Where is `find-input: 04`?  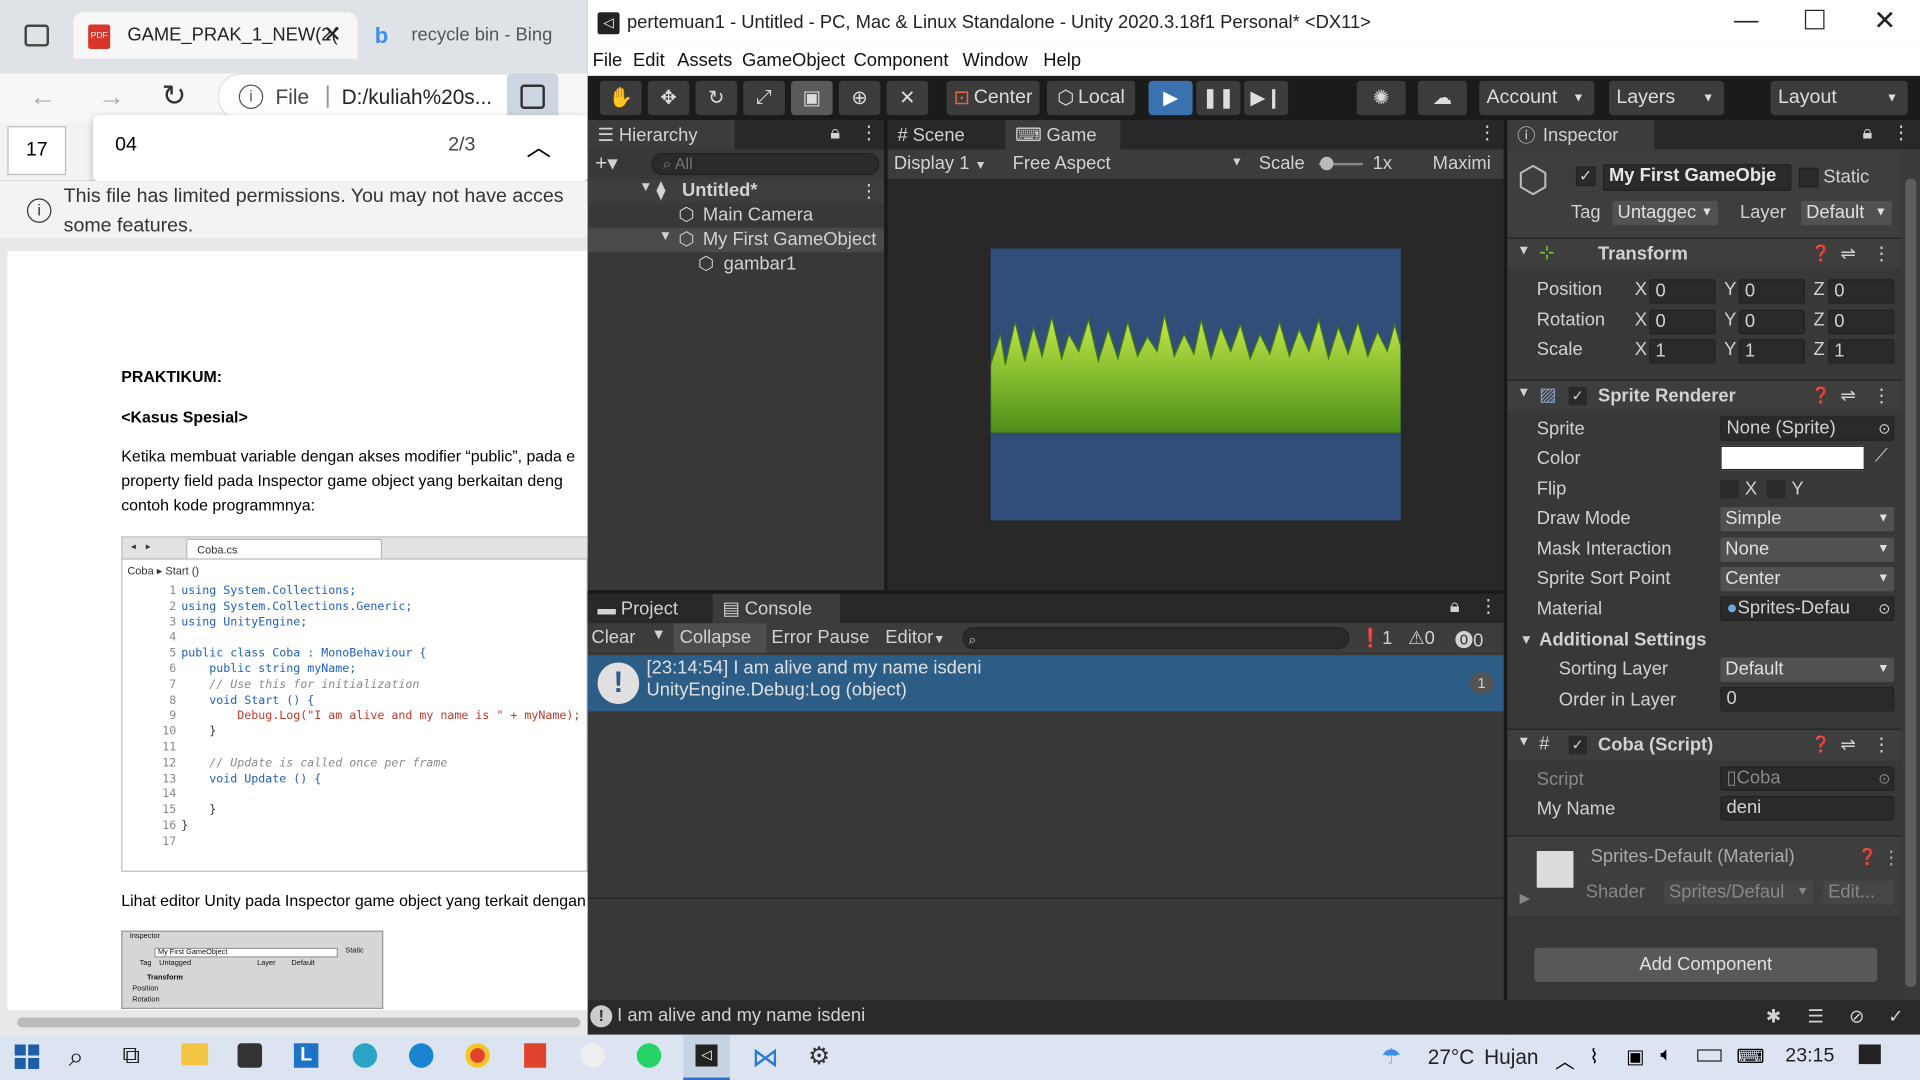 find-input: 04 is located at coordinates (126, 146).